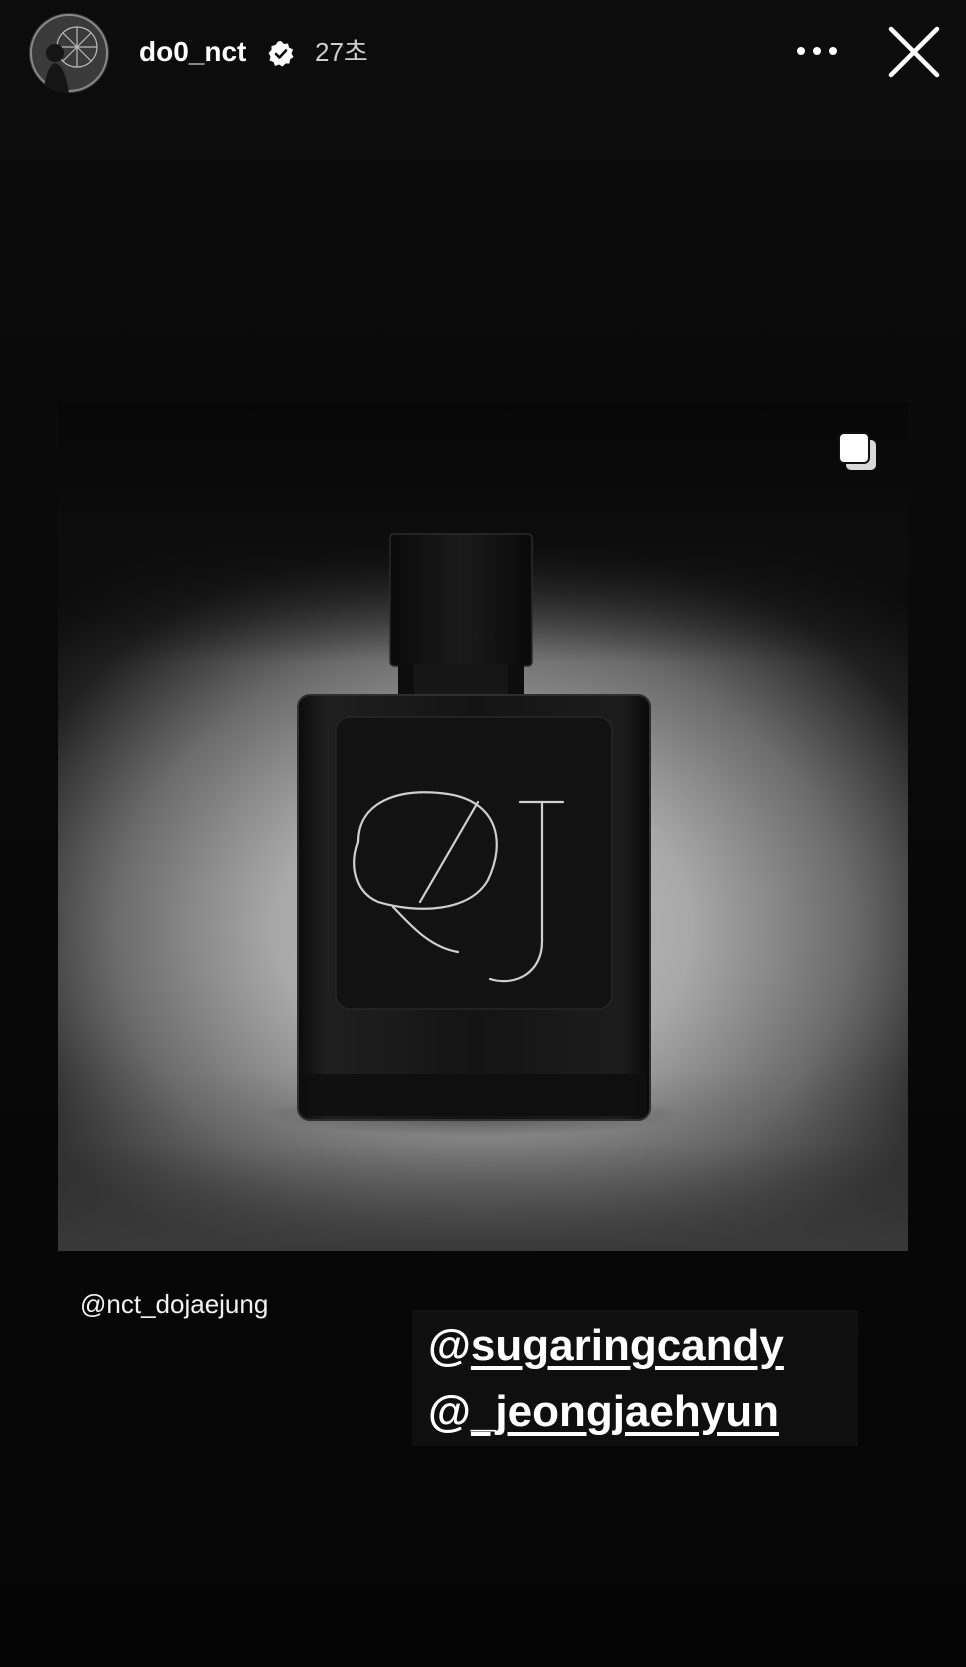  What do you see at coordinates (627, 1345) in the screenshot?
I see `mention-handle: sugaringcandy` at bounding box center [627, 1345].